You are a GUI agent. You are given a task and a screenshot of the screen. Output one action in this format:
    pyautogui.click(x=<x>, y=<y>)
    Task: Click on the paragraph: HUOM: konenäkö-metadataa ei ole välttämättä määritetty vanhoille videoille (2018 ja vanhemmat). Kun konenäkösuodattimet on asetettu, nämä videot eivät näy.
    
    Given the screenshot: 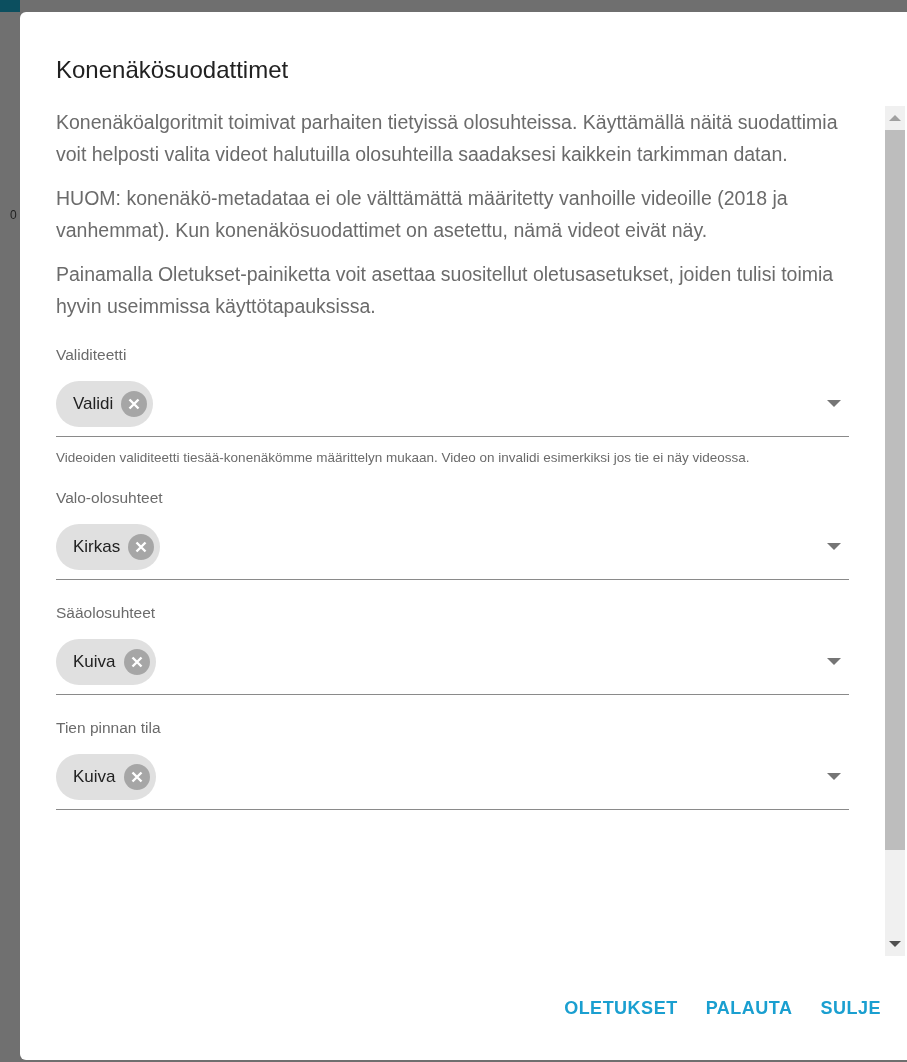 What is the action you would take?
    pyautogui.click(x=422, y=214)
    